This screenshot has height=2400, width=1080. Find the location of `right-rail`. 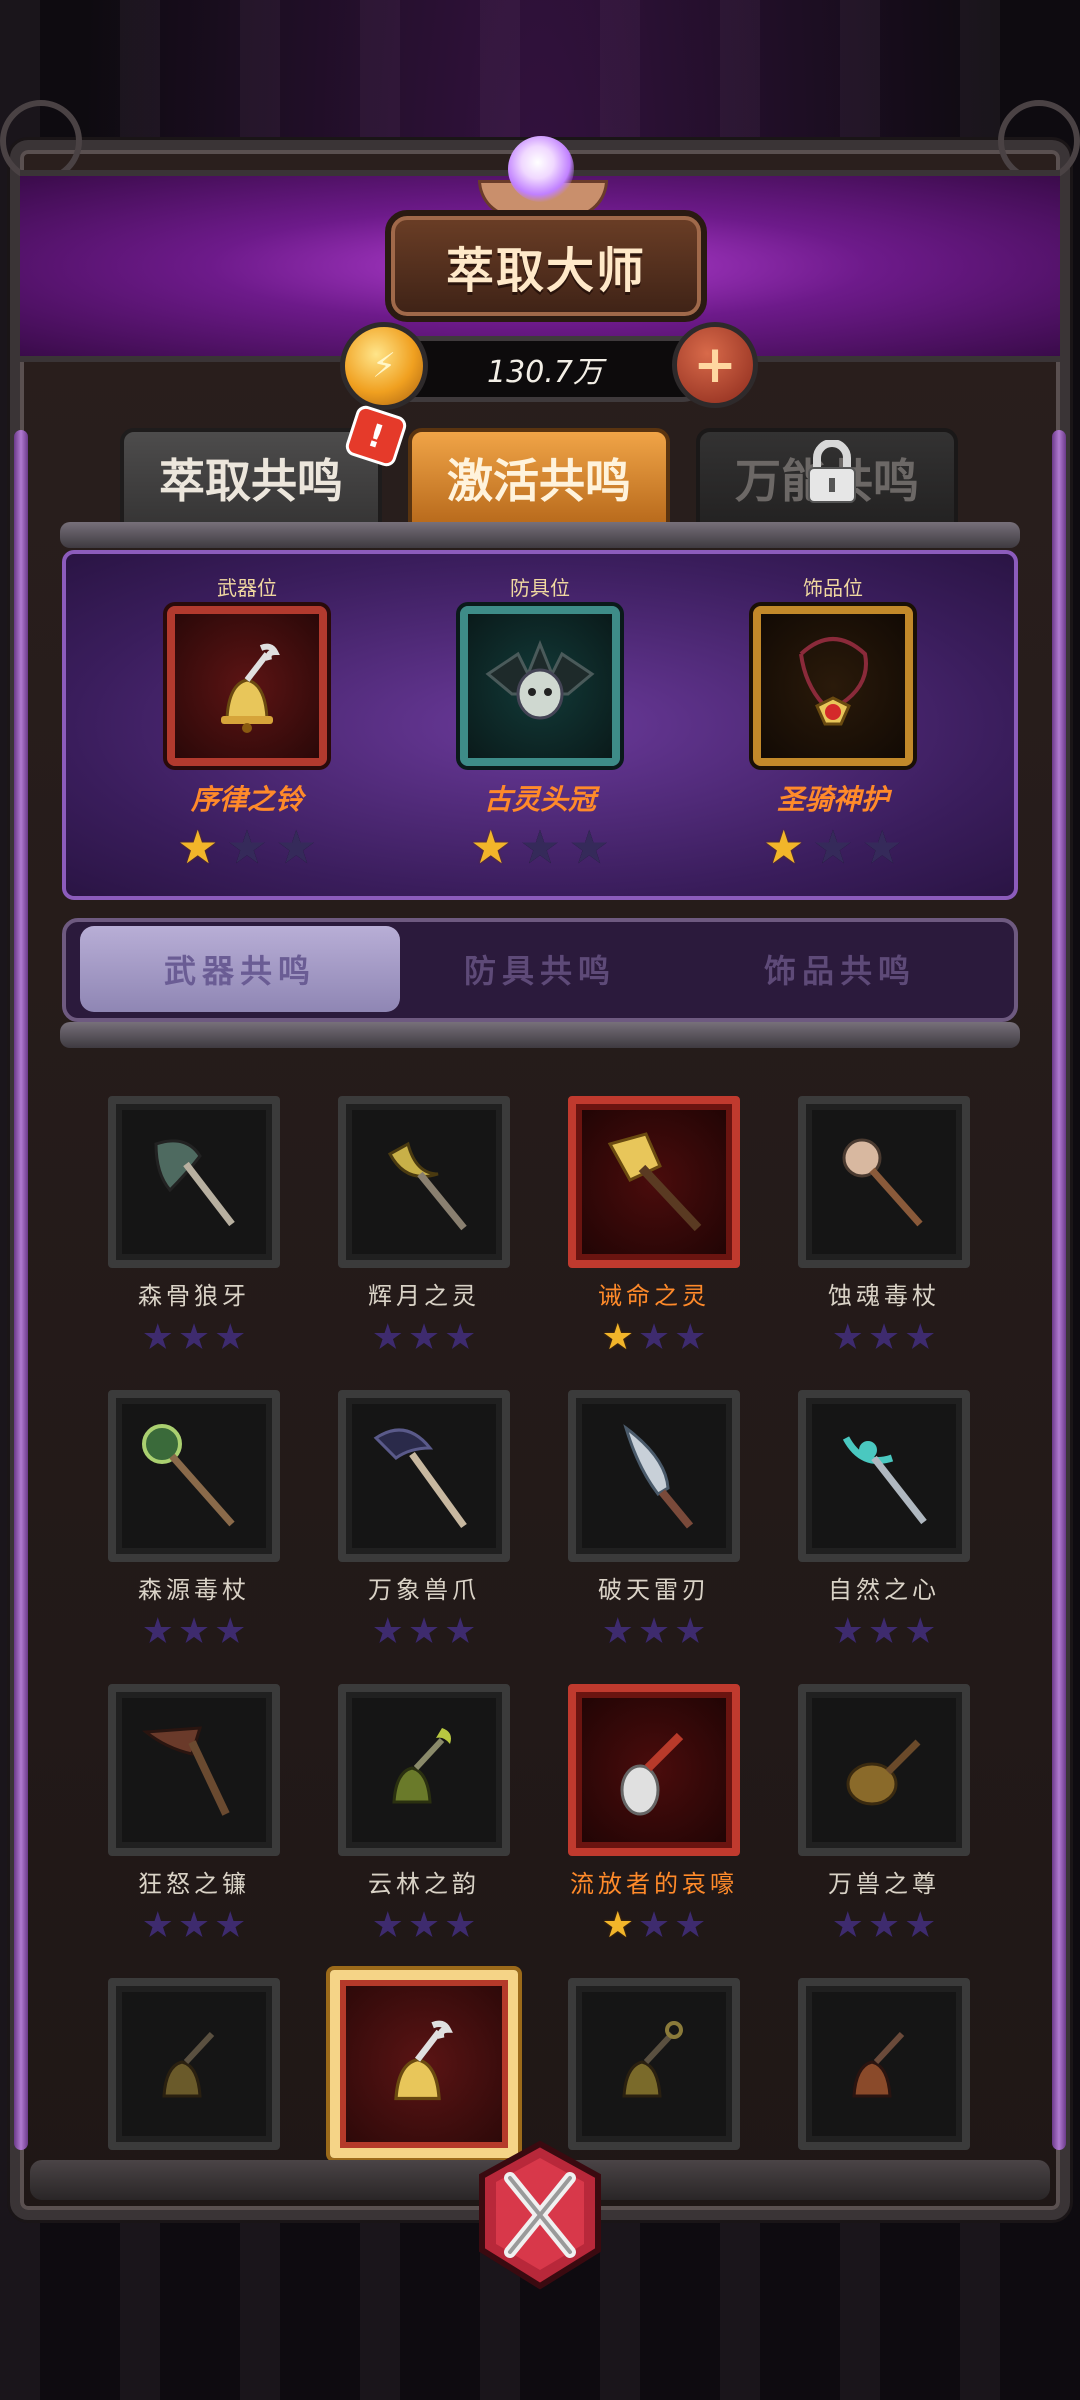

right-rail is located at coordinates (1059, 1290).